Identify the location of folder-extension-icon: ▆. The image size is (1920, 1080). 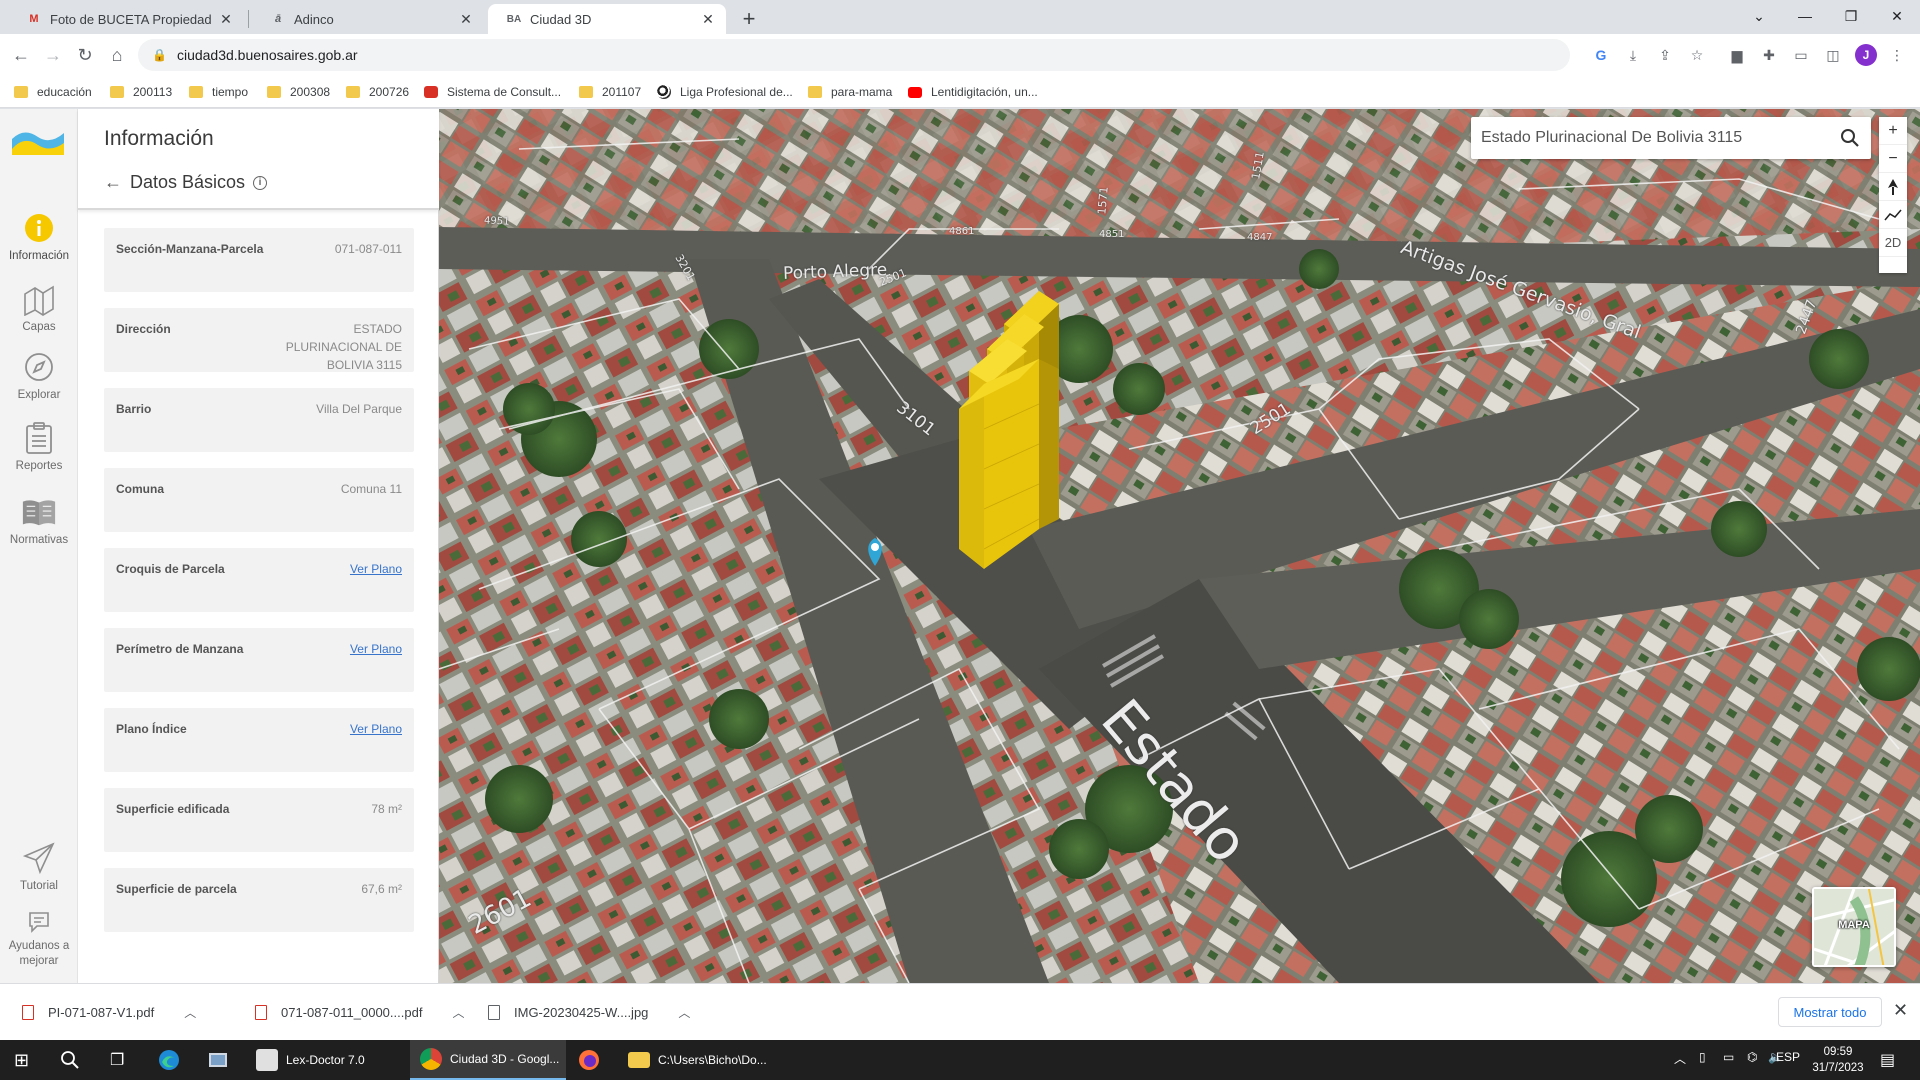
(1737, 55).